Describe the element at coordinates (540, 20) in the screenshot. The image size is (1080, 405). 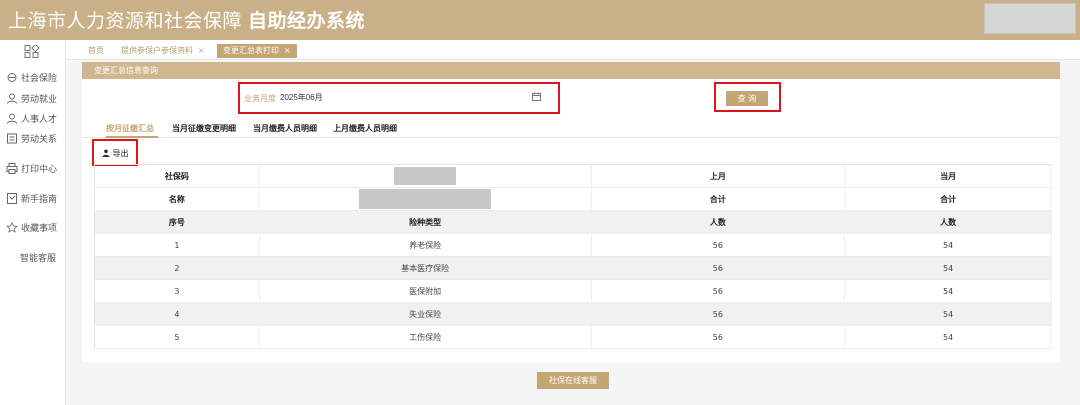
I see `app-header: 上海市人力资源和社会保障 自助经办系统` at that location.